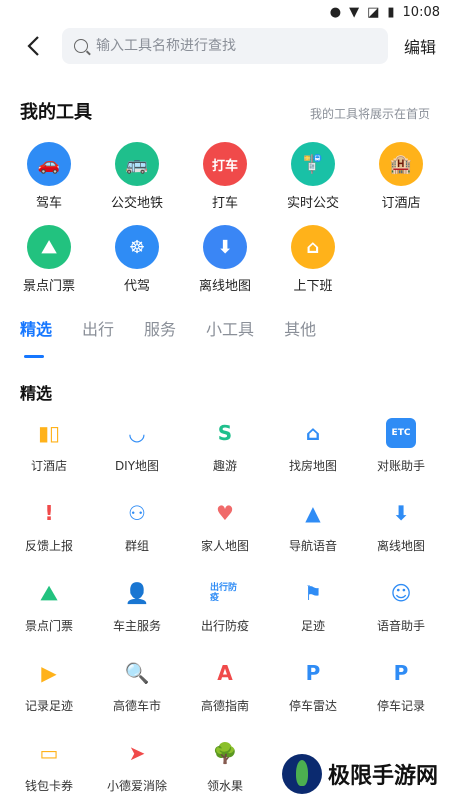 Image resolution: width=450 pixels, height=800 pixels. I want to click on my-tool-item: ☸ 代驾, so click(137, 259).